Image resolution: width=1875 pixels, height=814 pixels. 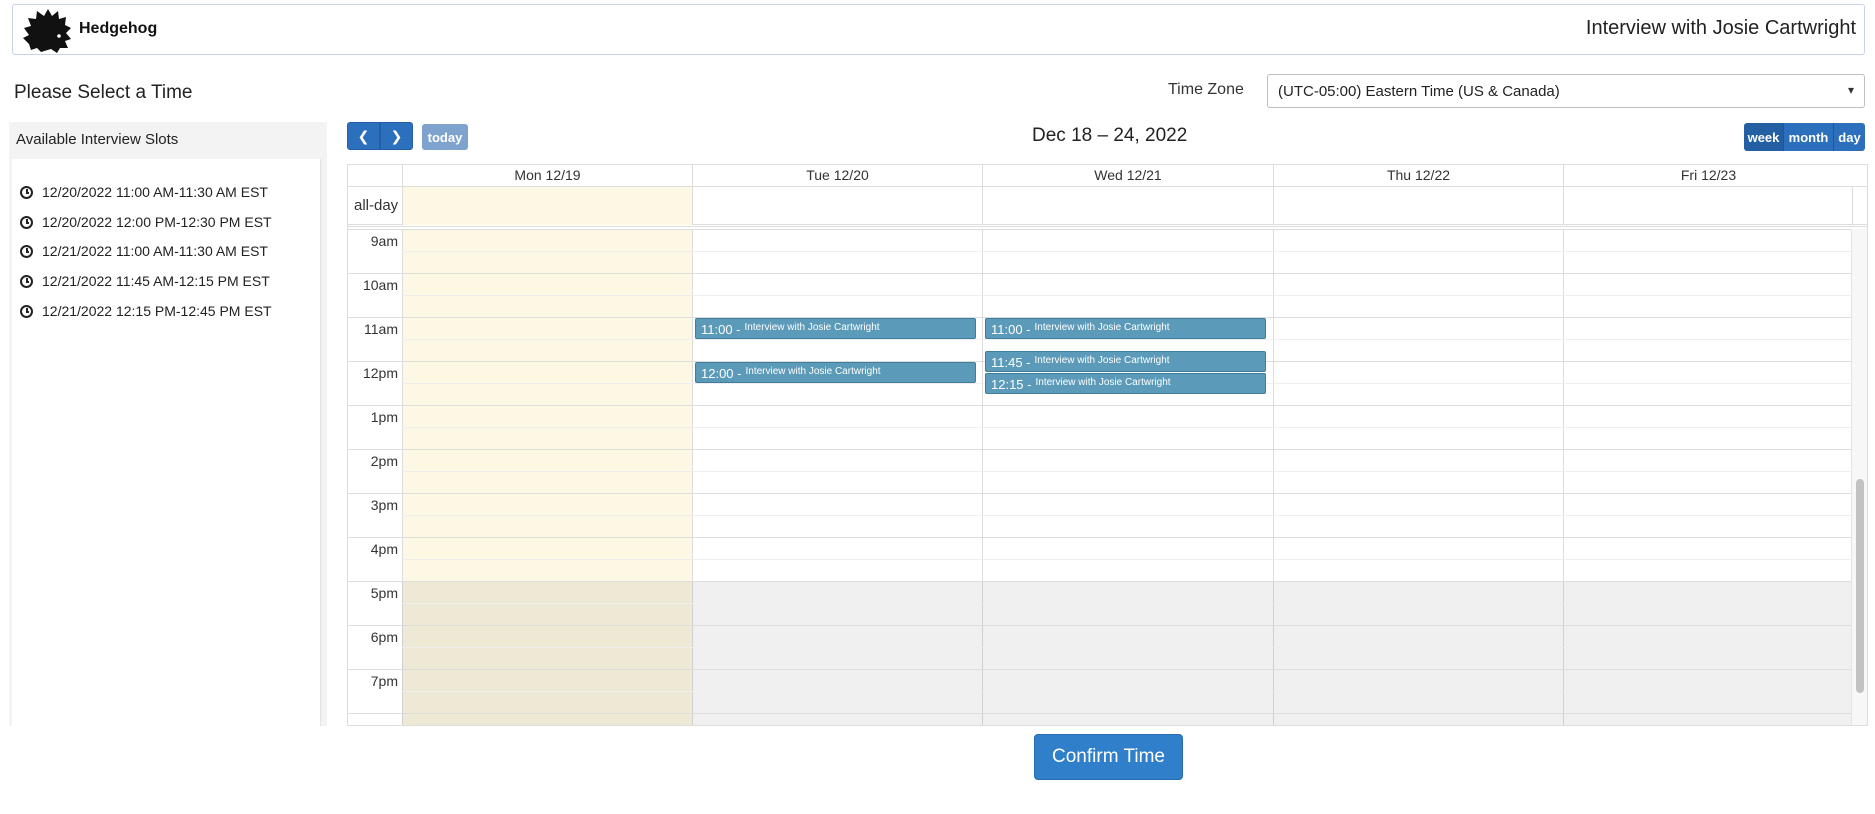 I want to click on next-week-button: ❯, so click(x=396, y=136).